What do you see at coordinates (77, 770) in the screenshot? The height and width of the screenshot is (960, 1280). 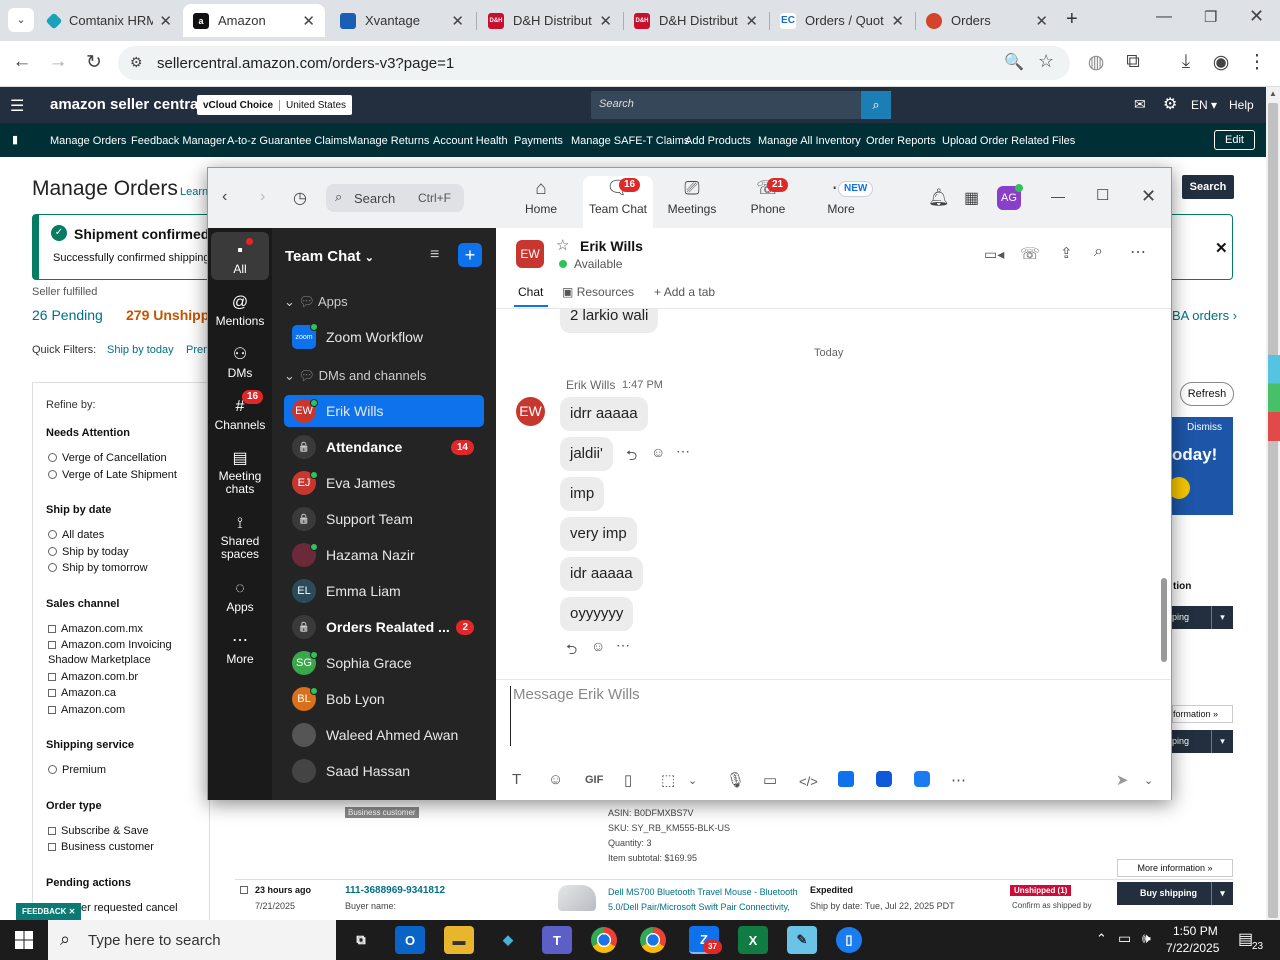 I see `filter-option: Premium` at bounding box center [77, 770].